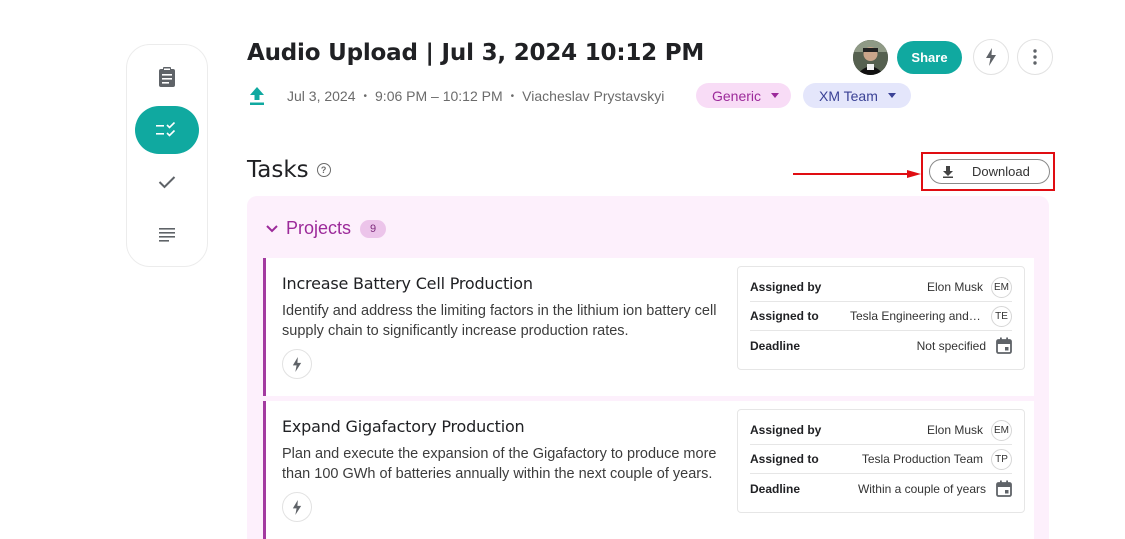 Image resolution: width=1125 pixels, height=539 pixels. I want to click on text-lines-icon, so click(167, 235).